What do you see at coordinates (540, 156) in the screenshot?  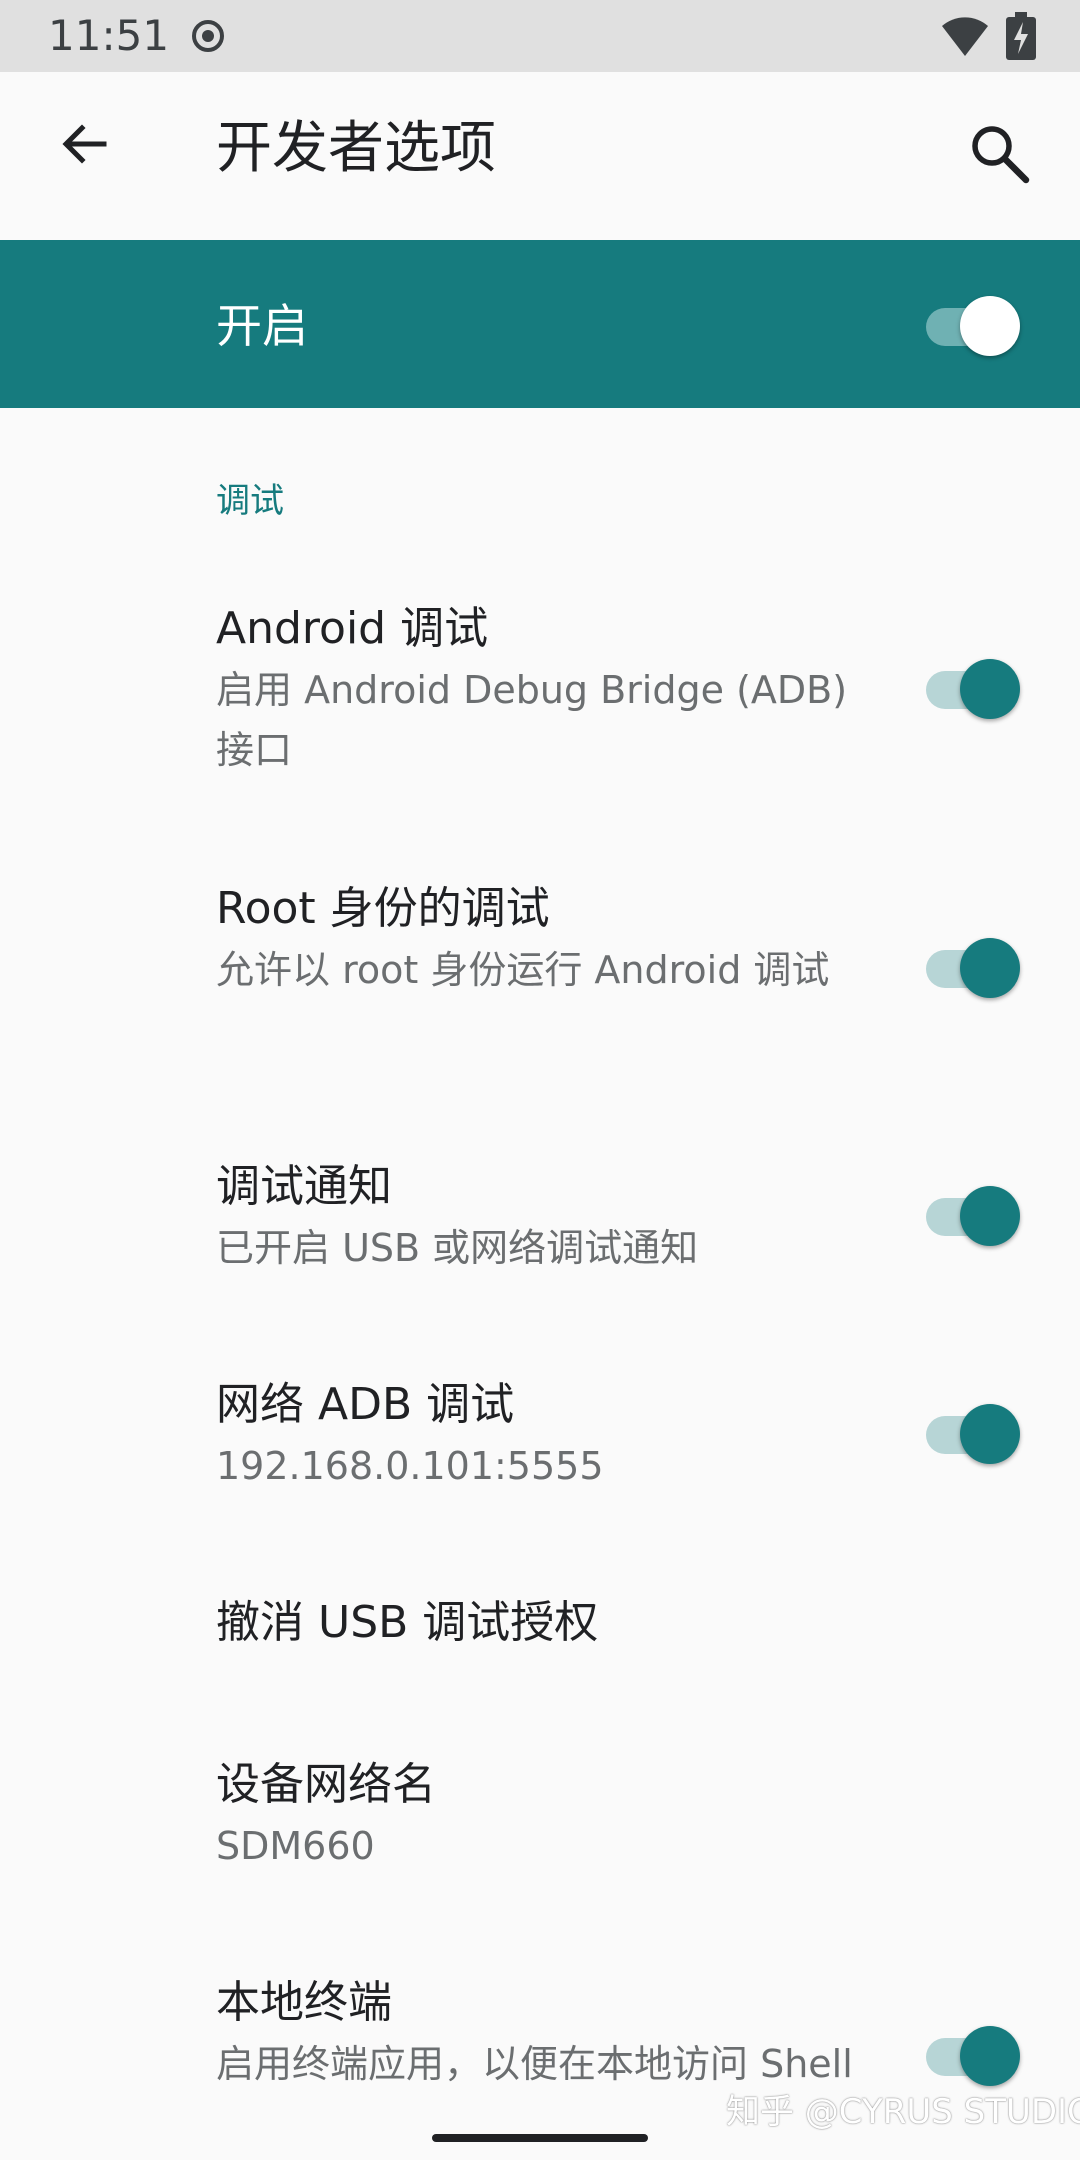 I see `app-bar` at bounding box center [540, 156].